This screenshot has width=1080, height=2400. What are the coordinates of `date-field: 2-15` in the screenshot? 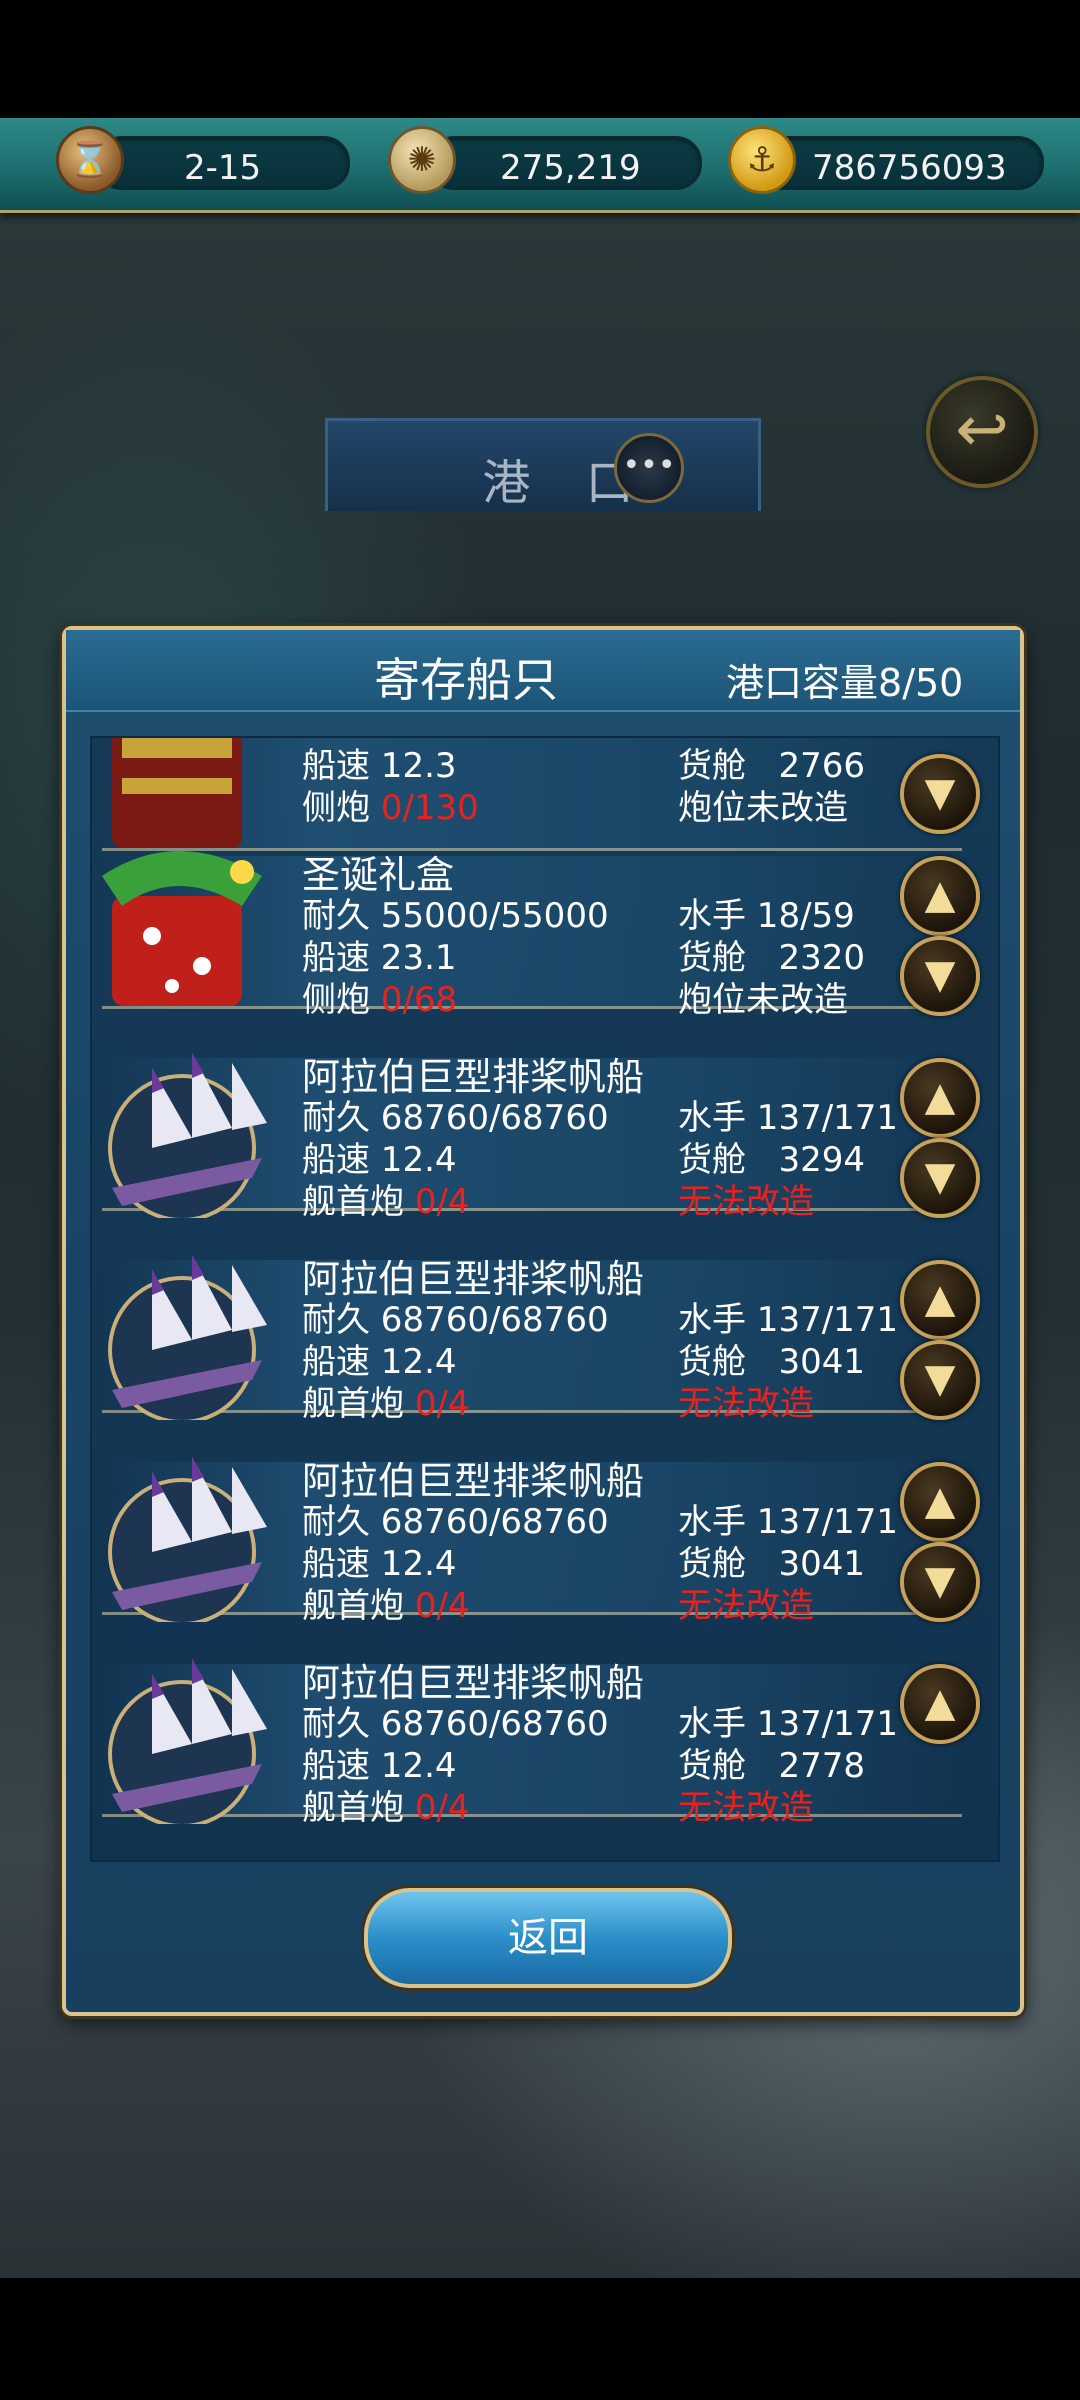 It's located at (223, 163).